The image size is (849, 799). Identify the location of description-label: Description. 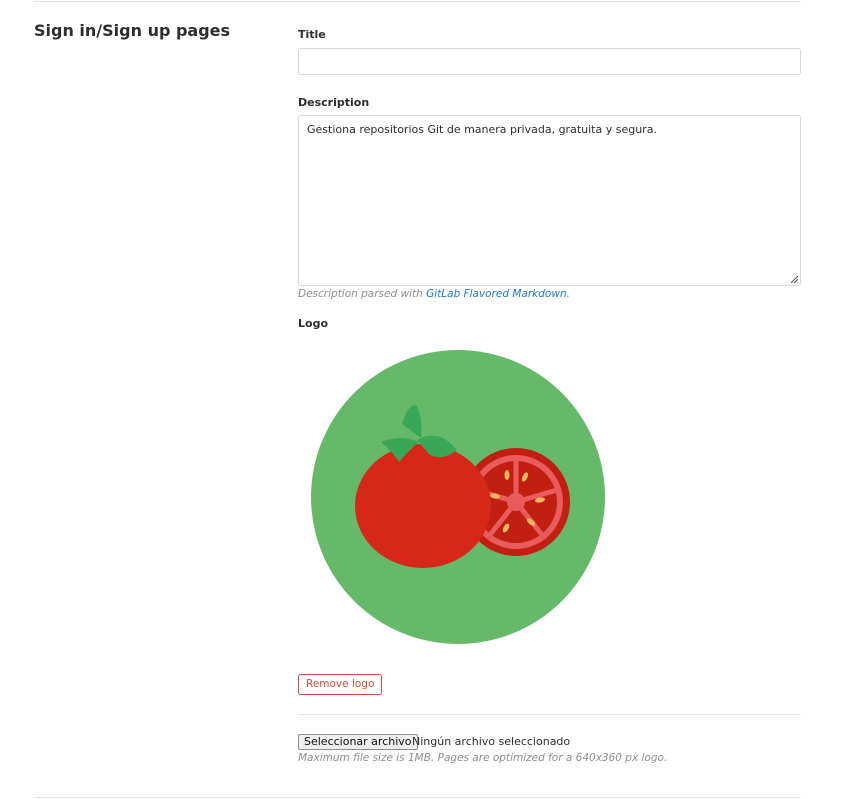
(334, 102).